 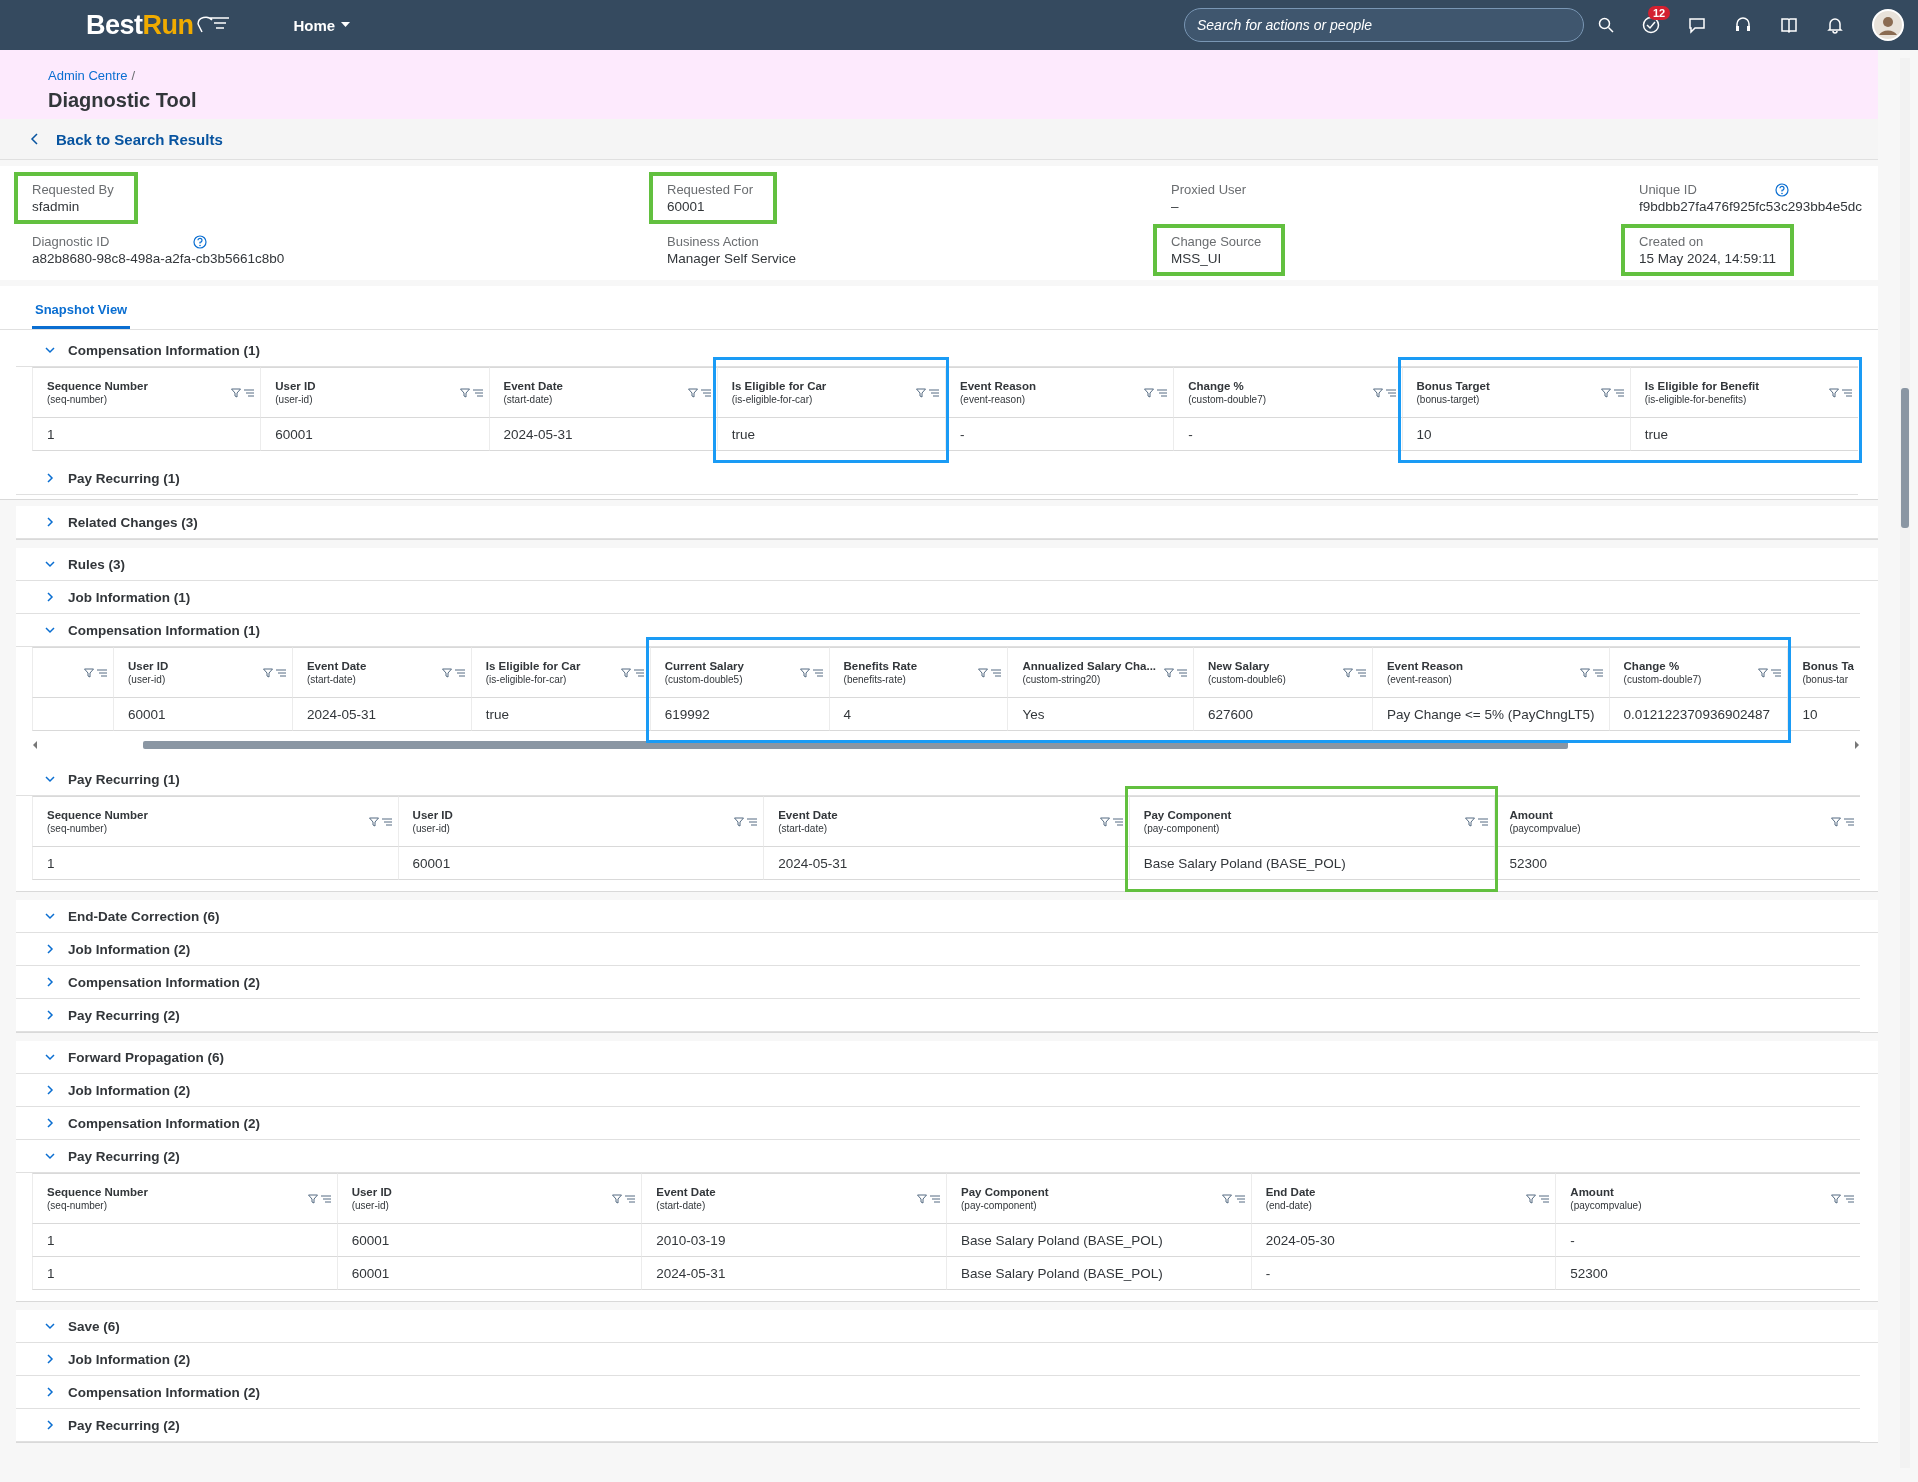 What do you see at coordinates (146, 1057) in the screenshot?
I see `group-title: Forward Propagation (6)` at bounding box center [146, 1057].